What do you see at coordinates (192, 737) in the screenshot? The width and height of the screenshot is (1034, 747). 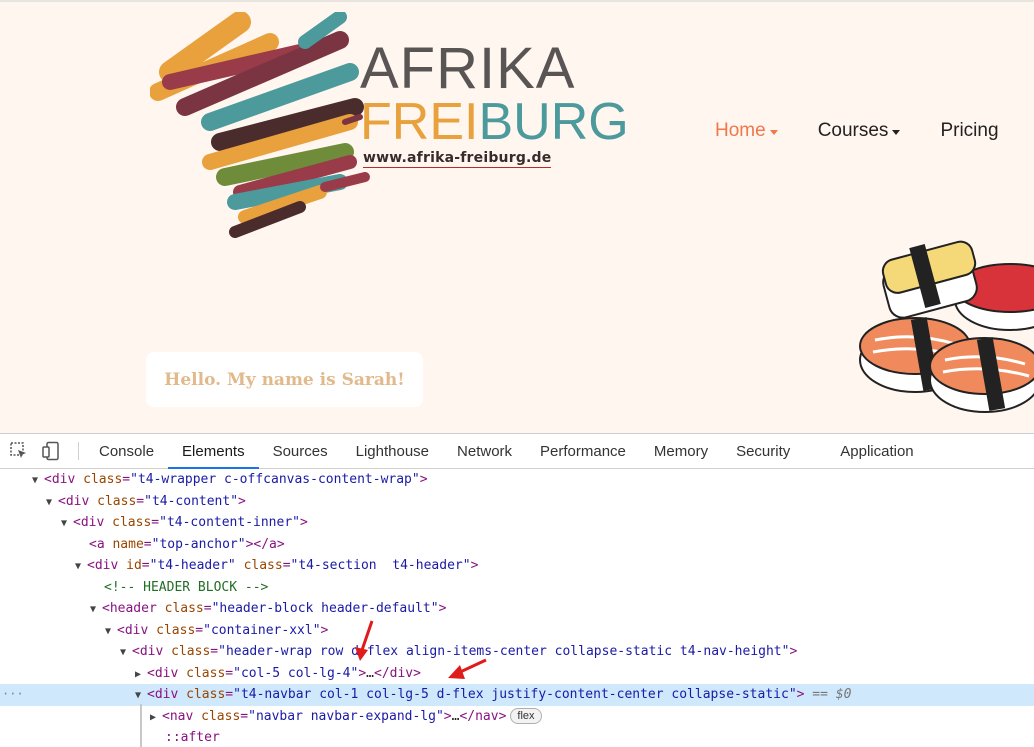 I see `dom-pseudo-element: ::after` at bounding box center [192, 737].